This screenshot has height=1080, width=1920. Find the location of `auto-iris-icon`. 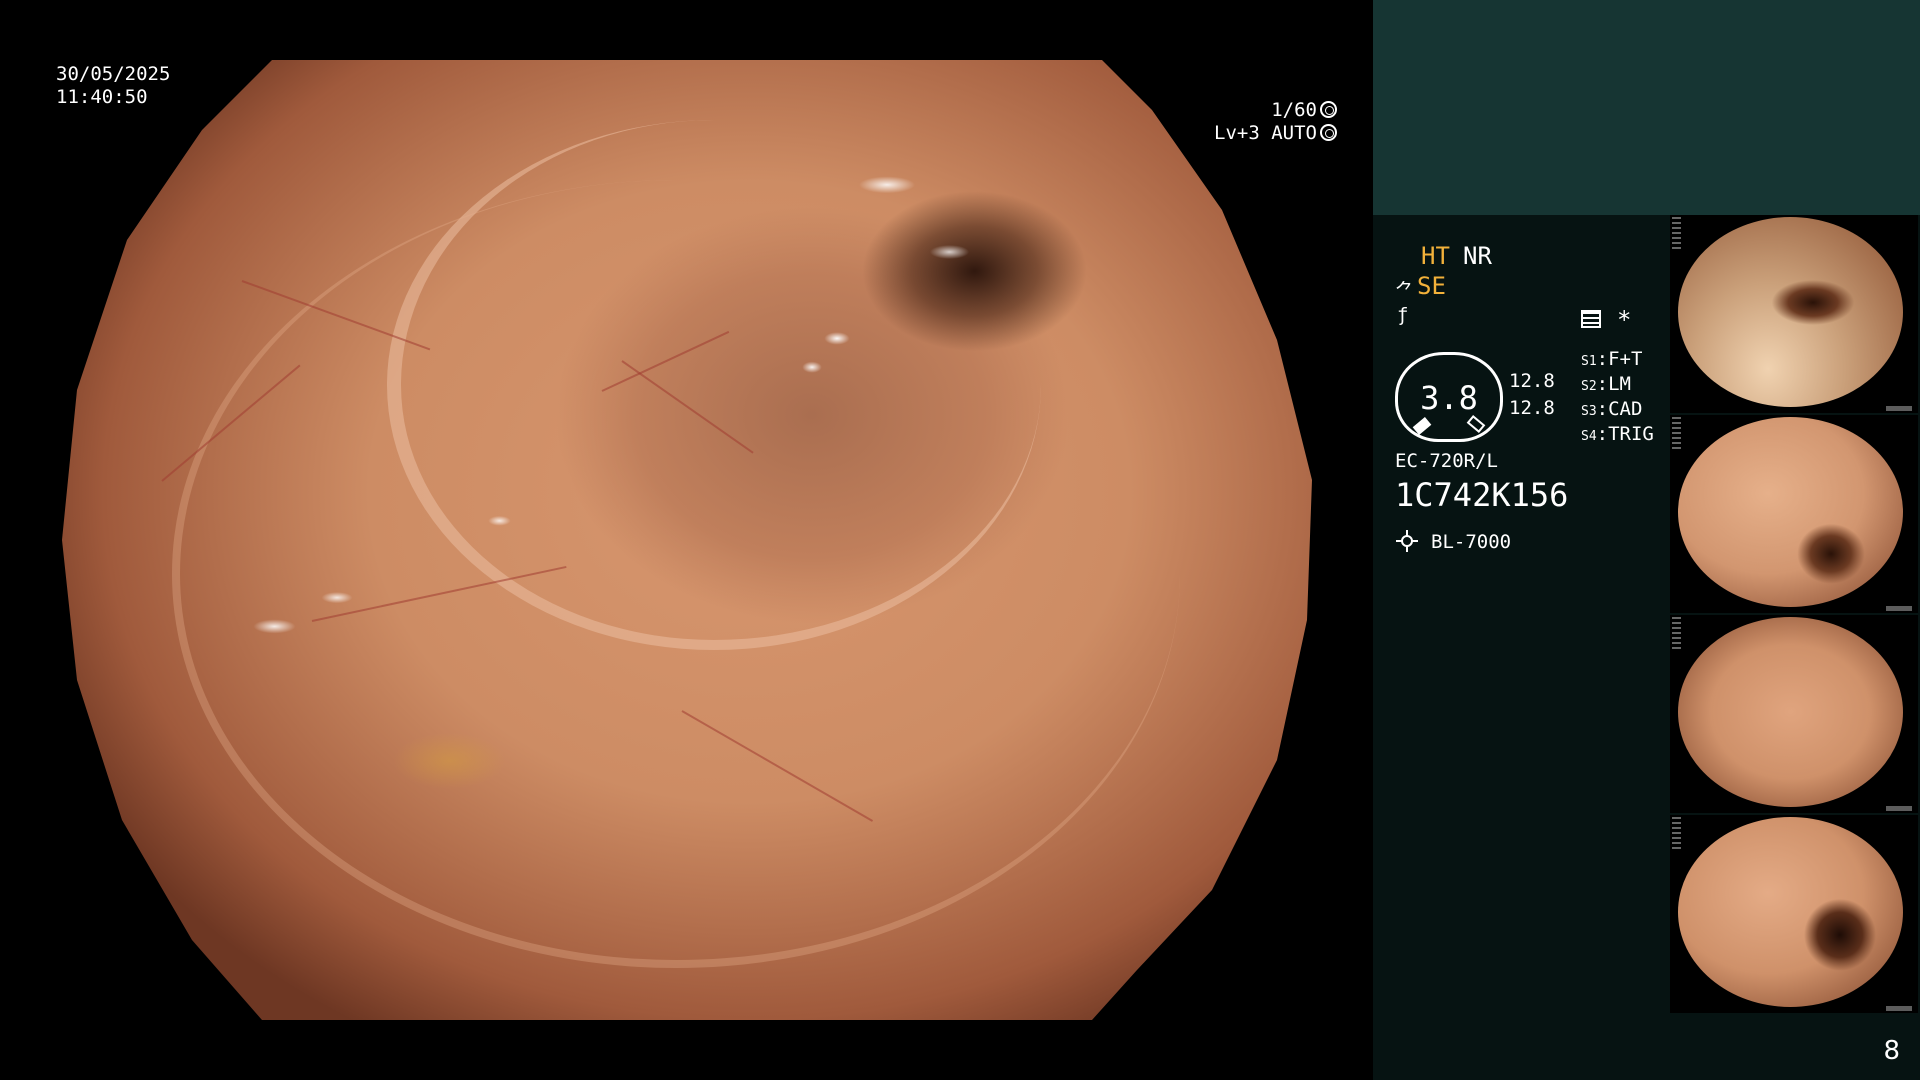

auto-iris-icon is located at coordinates (1328, 132).